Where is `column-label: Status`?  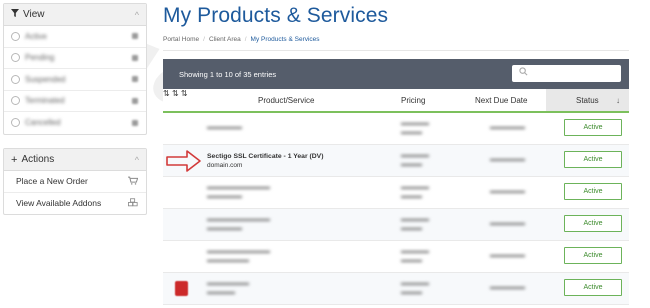 column-label: Status is located at coordinates (587, 100).